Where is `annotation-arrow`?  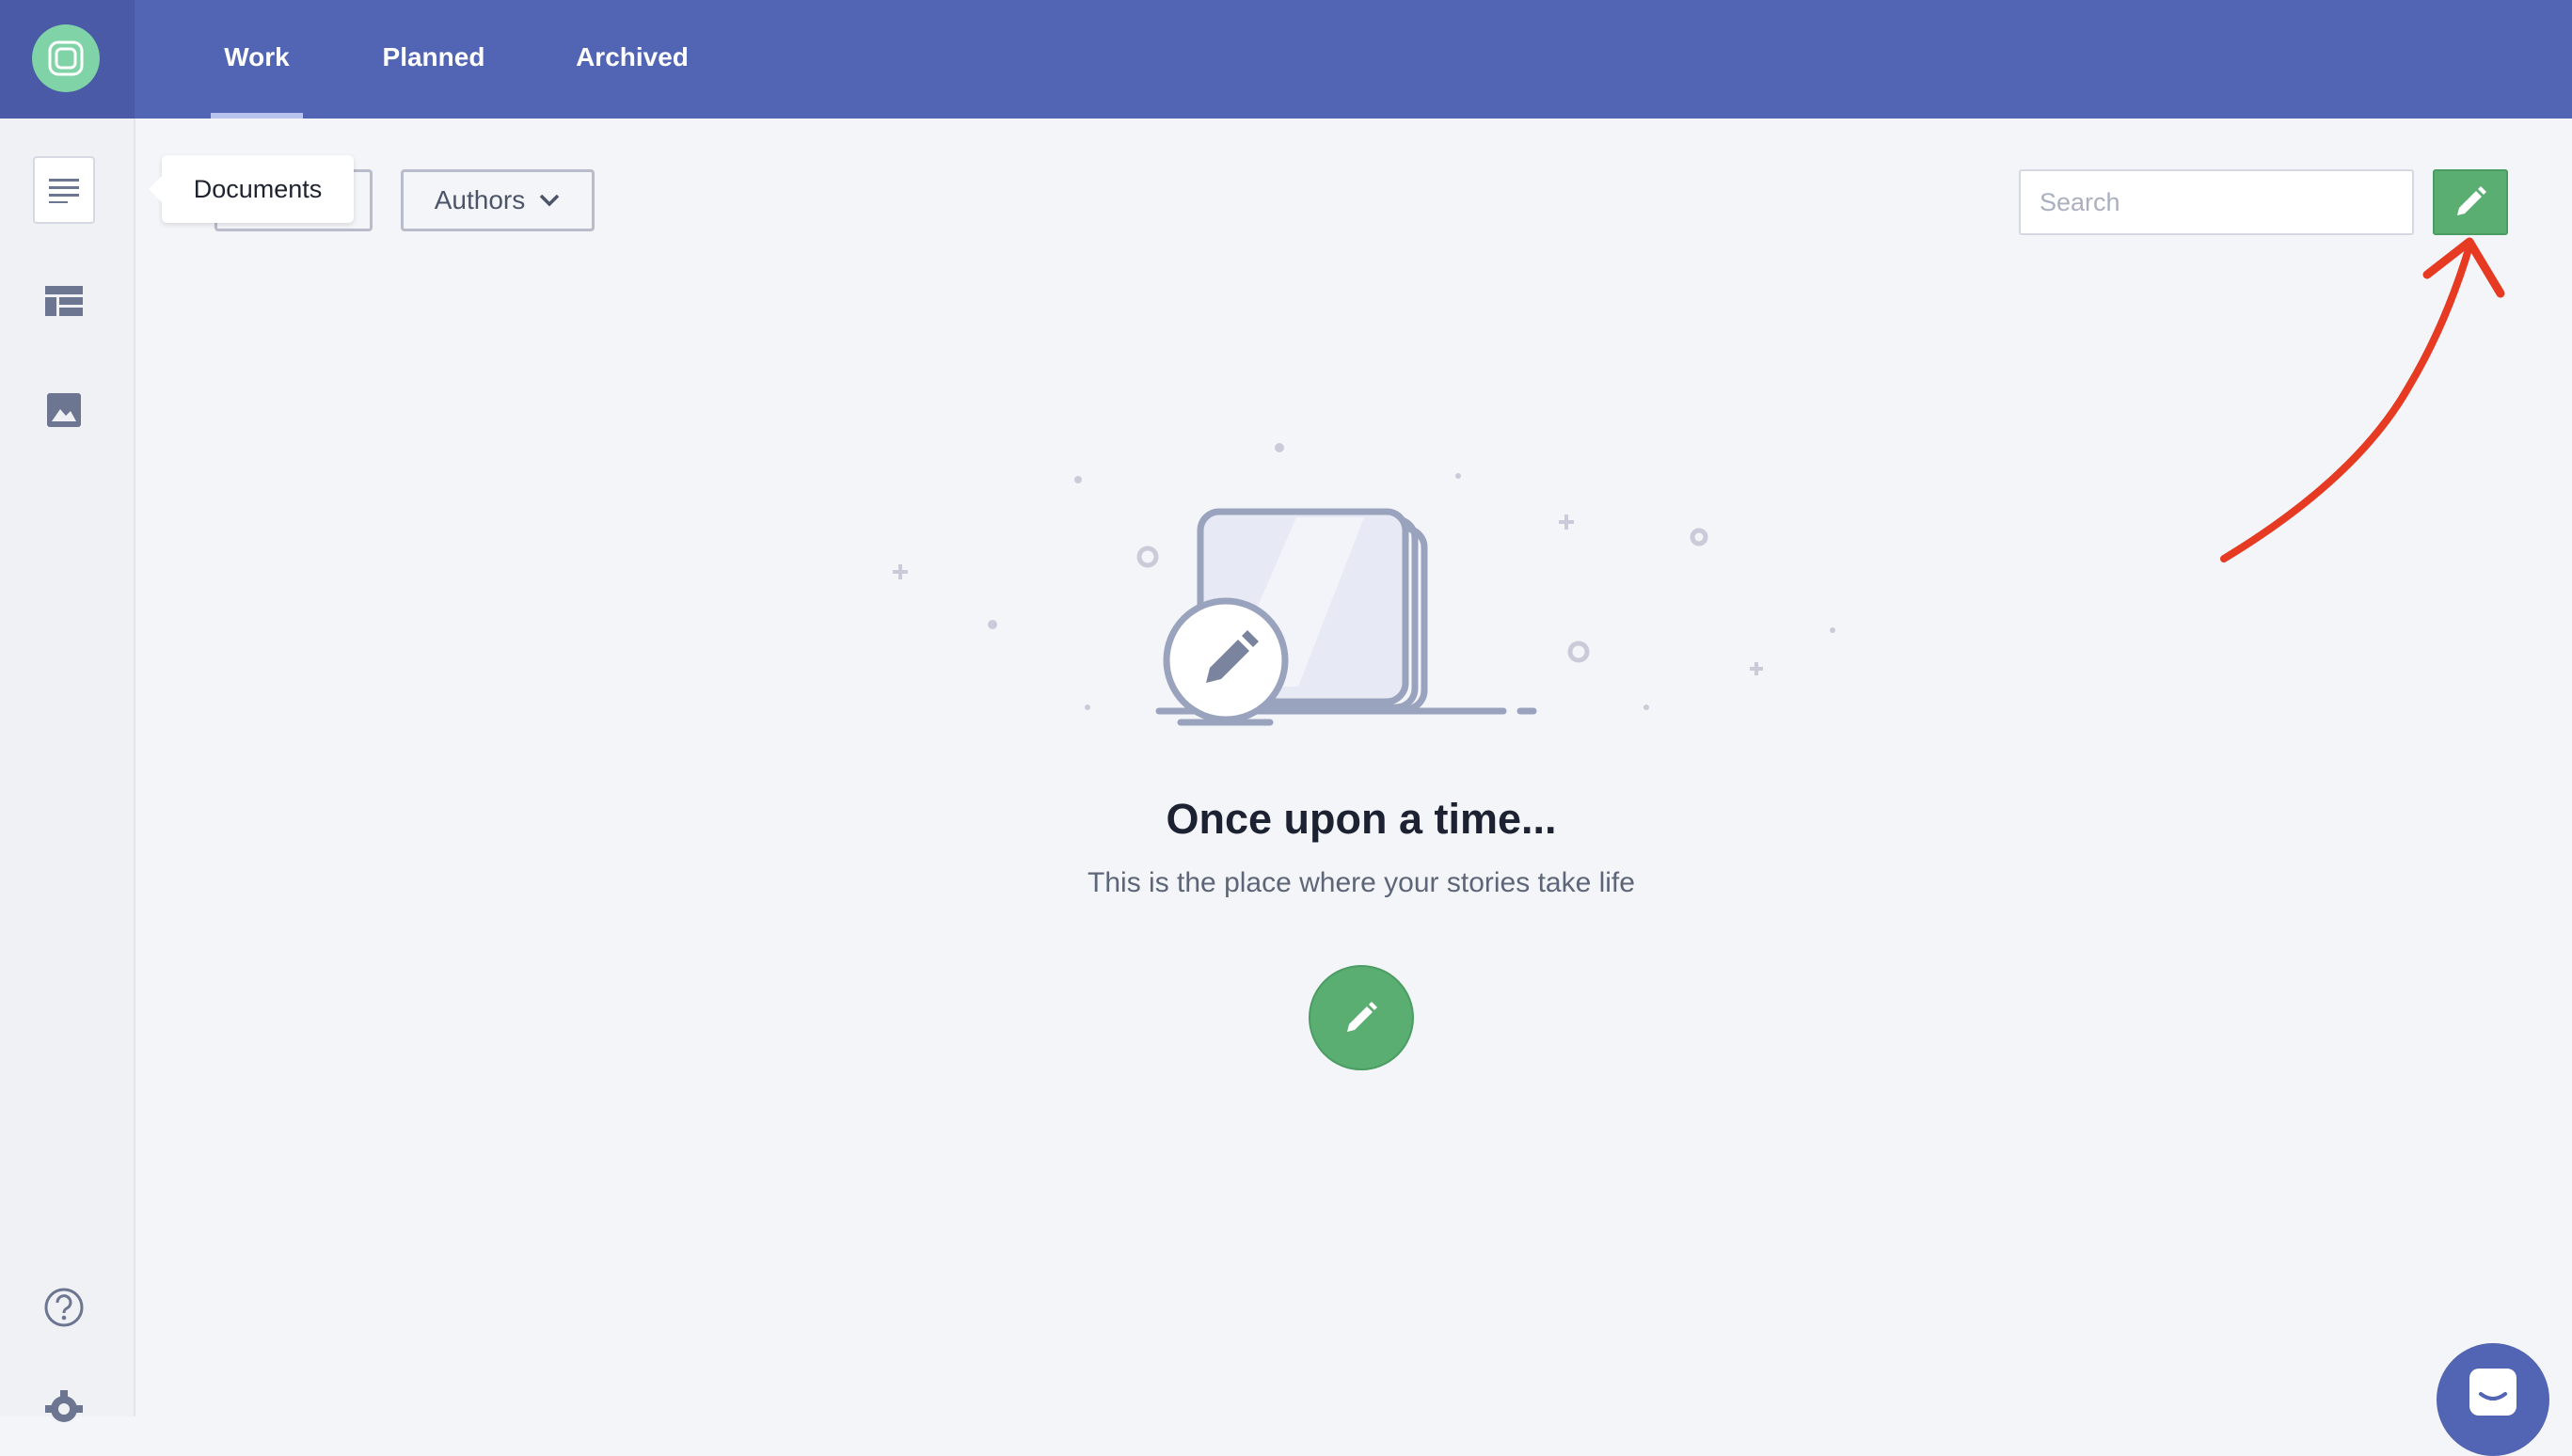 annotation-arrow is located at coordinates (2362, 399).